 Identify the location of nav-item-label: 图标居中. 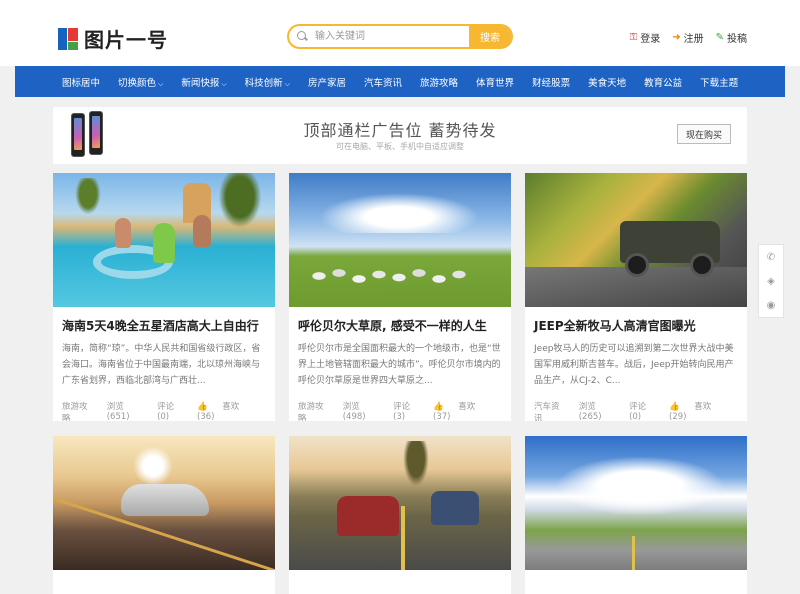
(81, 83).